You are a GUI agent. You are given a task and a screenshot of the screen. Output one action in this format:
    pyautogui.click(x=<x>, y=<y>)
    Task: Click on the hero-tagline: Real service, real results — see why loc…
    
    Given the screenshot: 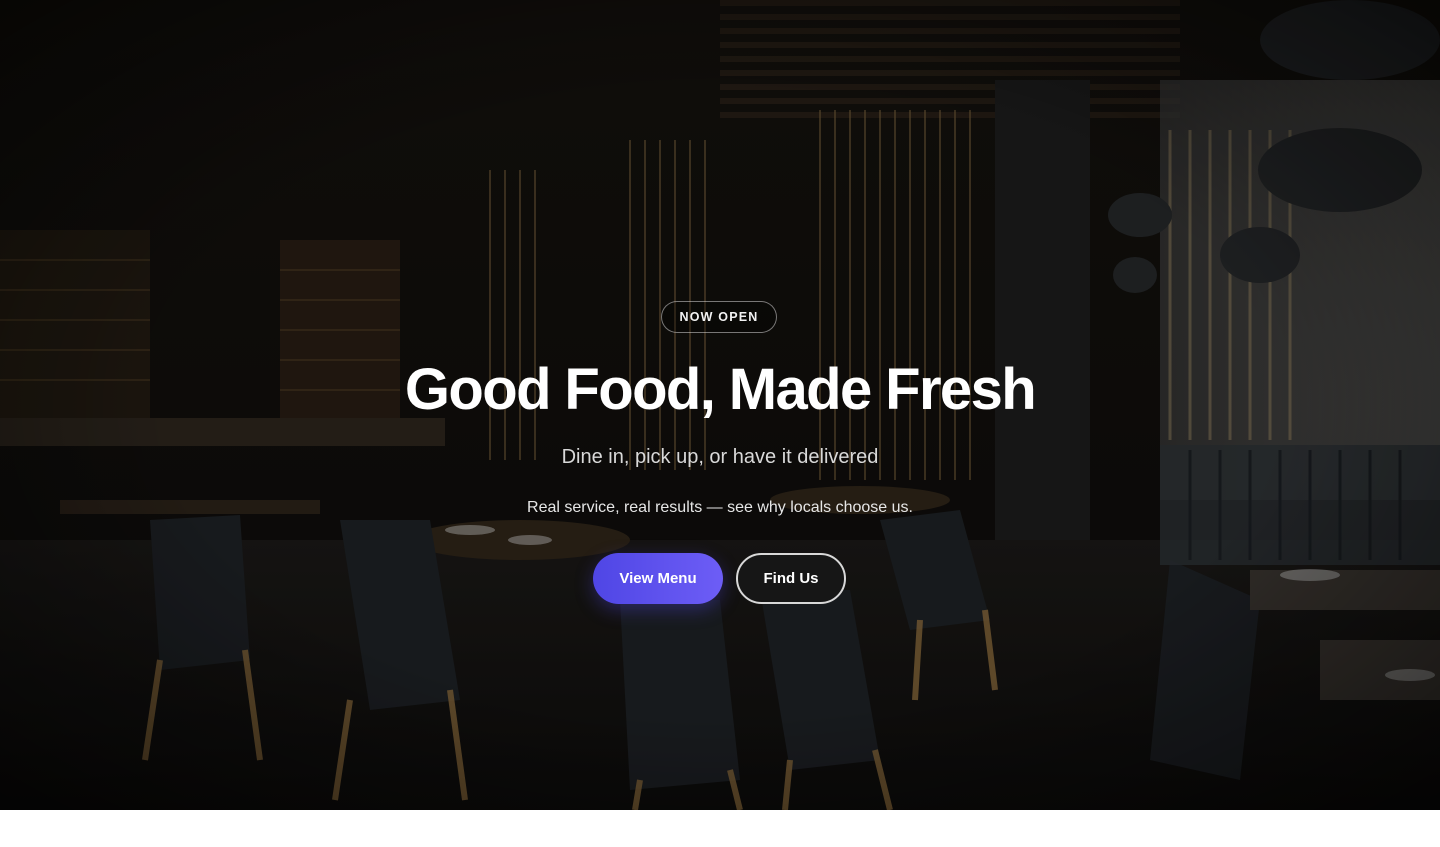 What is the action you would take?
    pyautogui.click(x=720, y=507)
    